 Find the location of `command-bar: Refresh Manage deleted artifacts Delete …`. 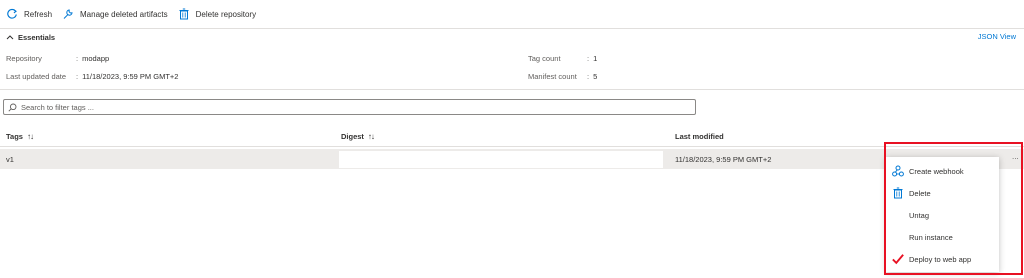

command-bar: Refresh Manage deleted artifacts Delete … is located at coordinates (512, 14).